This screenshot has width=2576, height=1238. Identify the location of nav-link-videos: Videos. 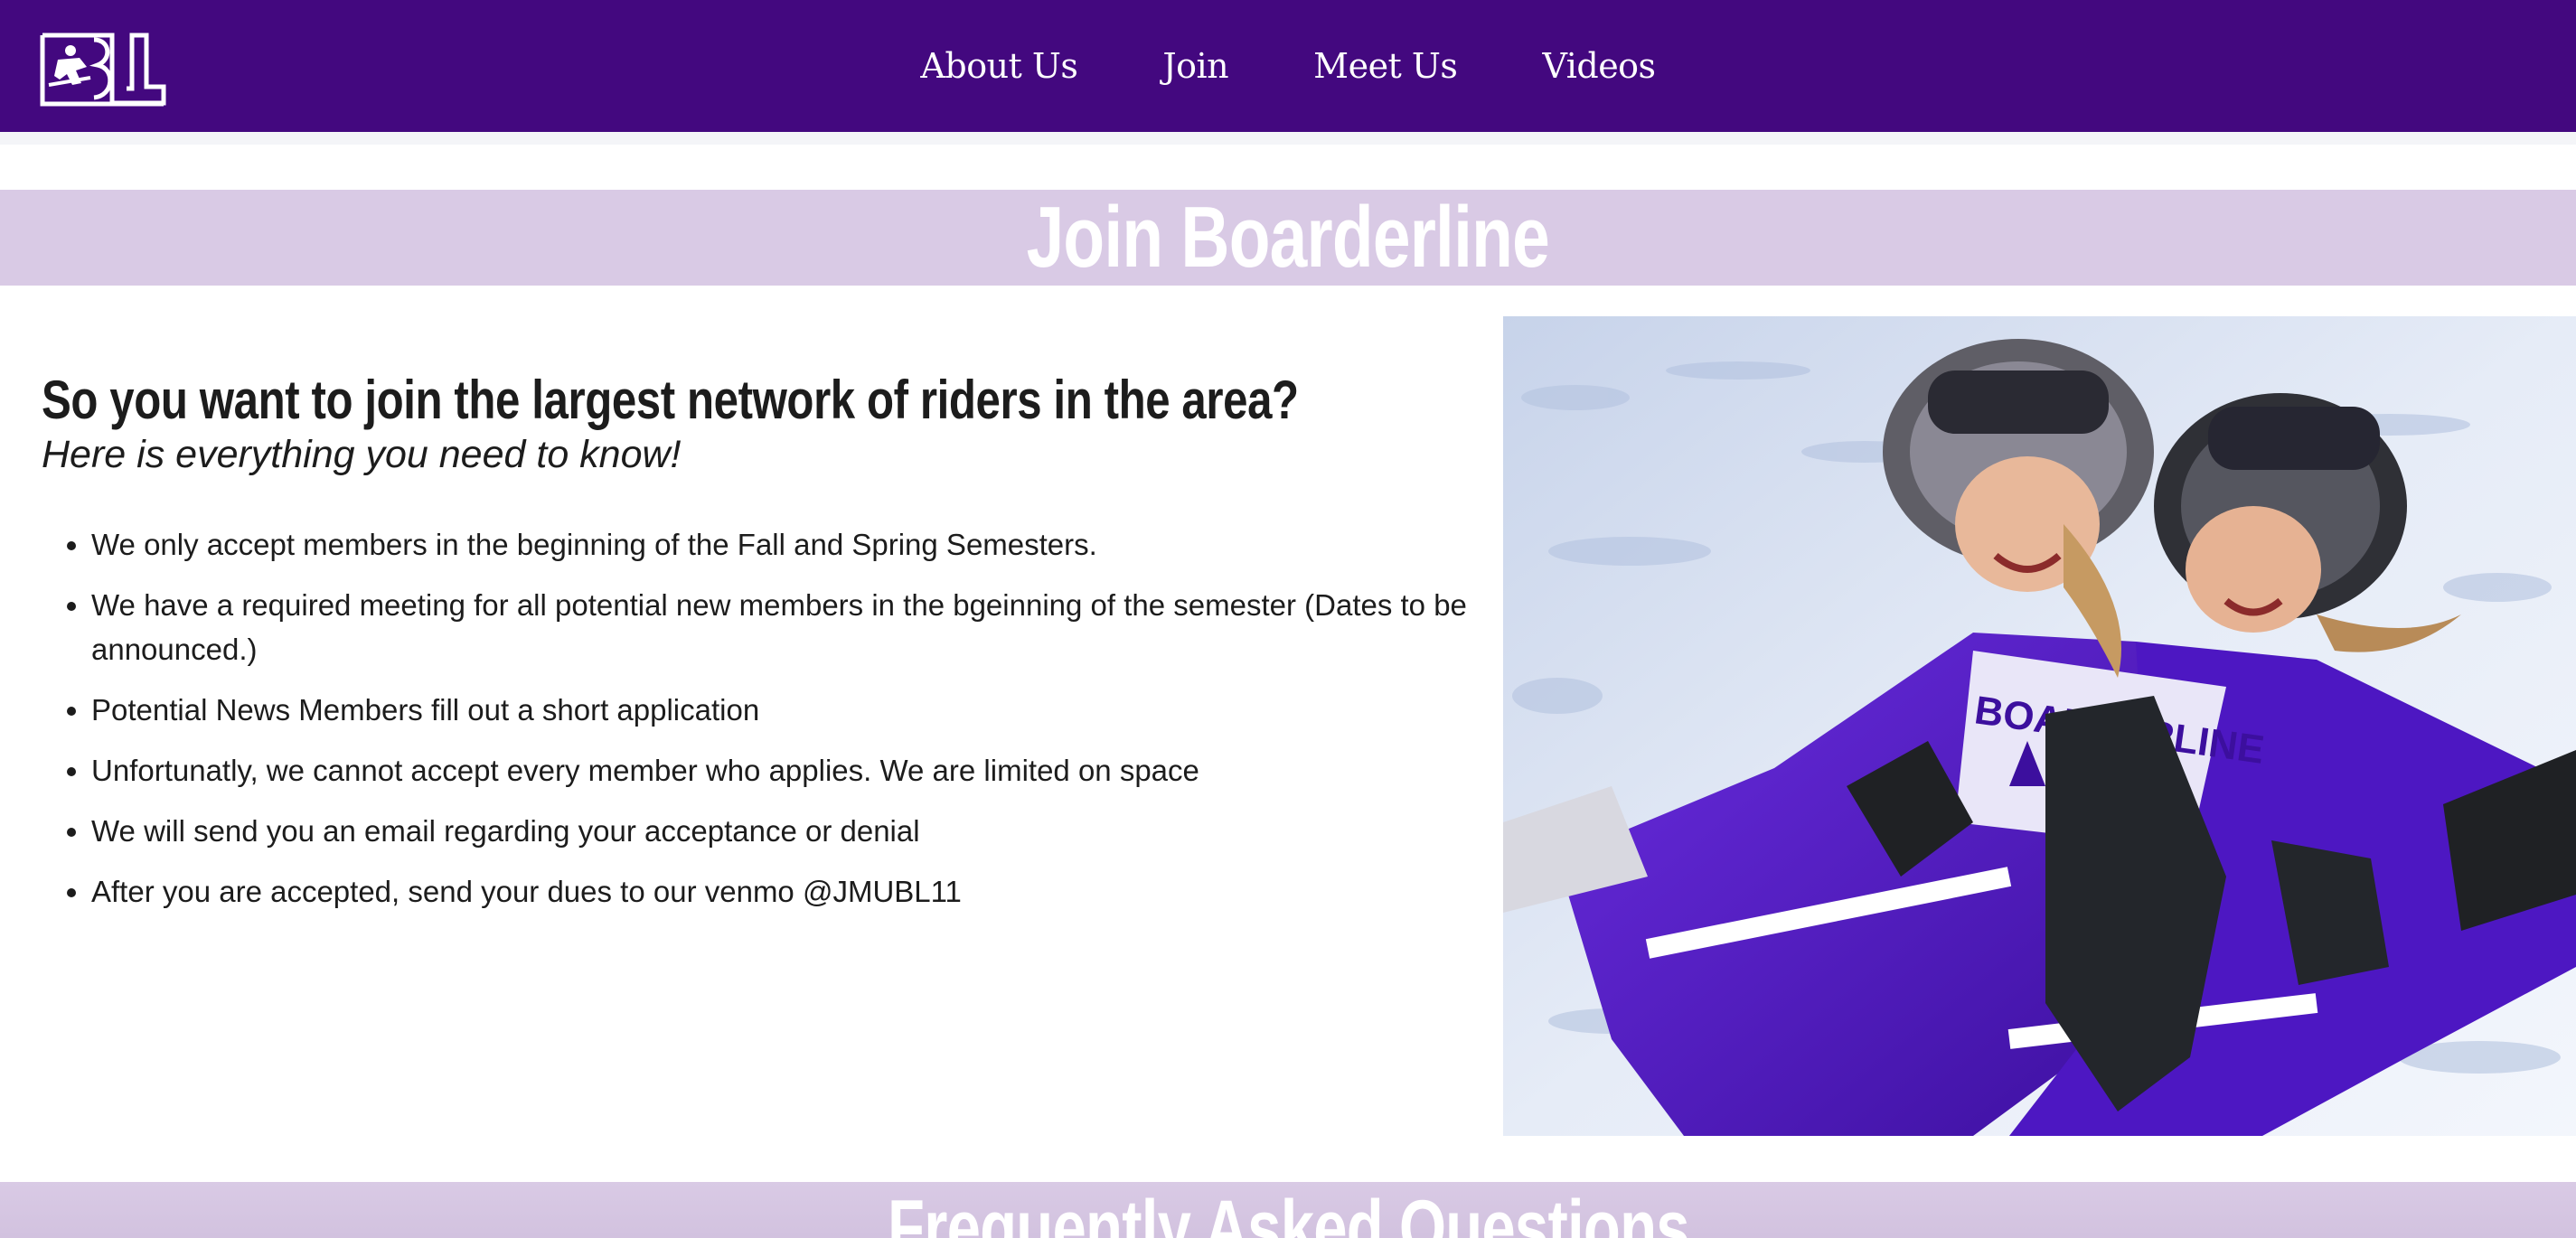
(1599, 66).